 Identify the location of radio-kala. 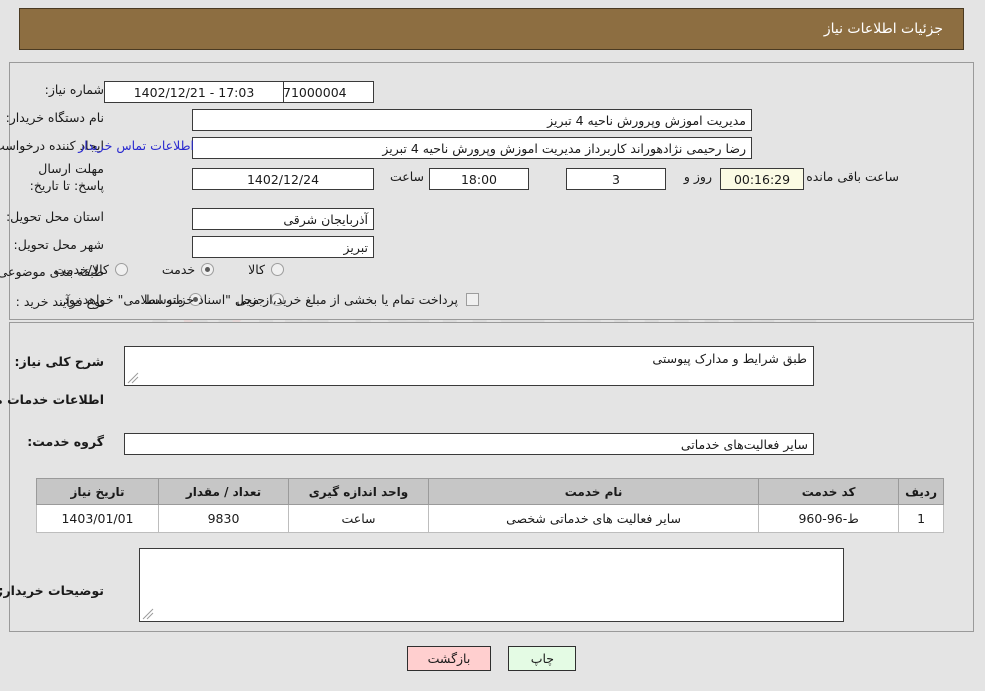
(278, 269).